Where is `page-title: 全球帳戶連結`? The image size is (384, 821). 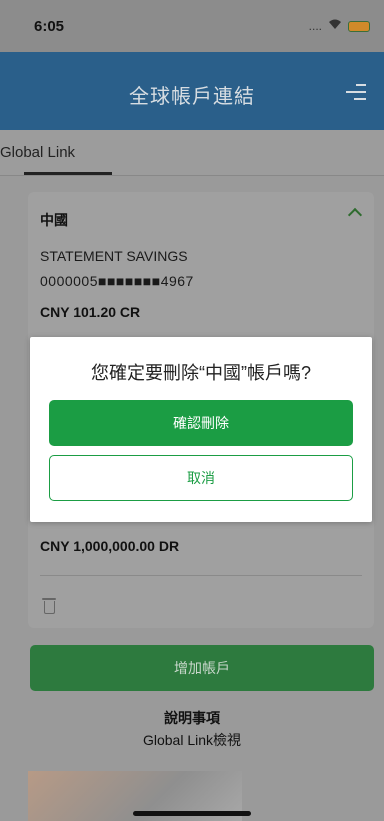 page-title: 全球帳戶連結 is located at coordinates (192, 96).